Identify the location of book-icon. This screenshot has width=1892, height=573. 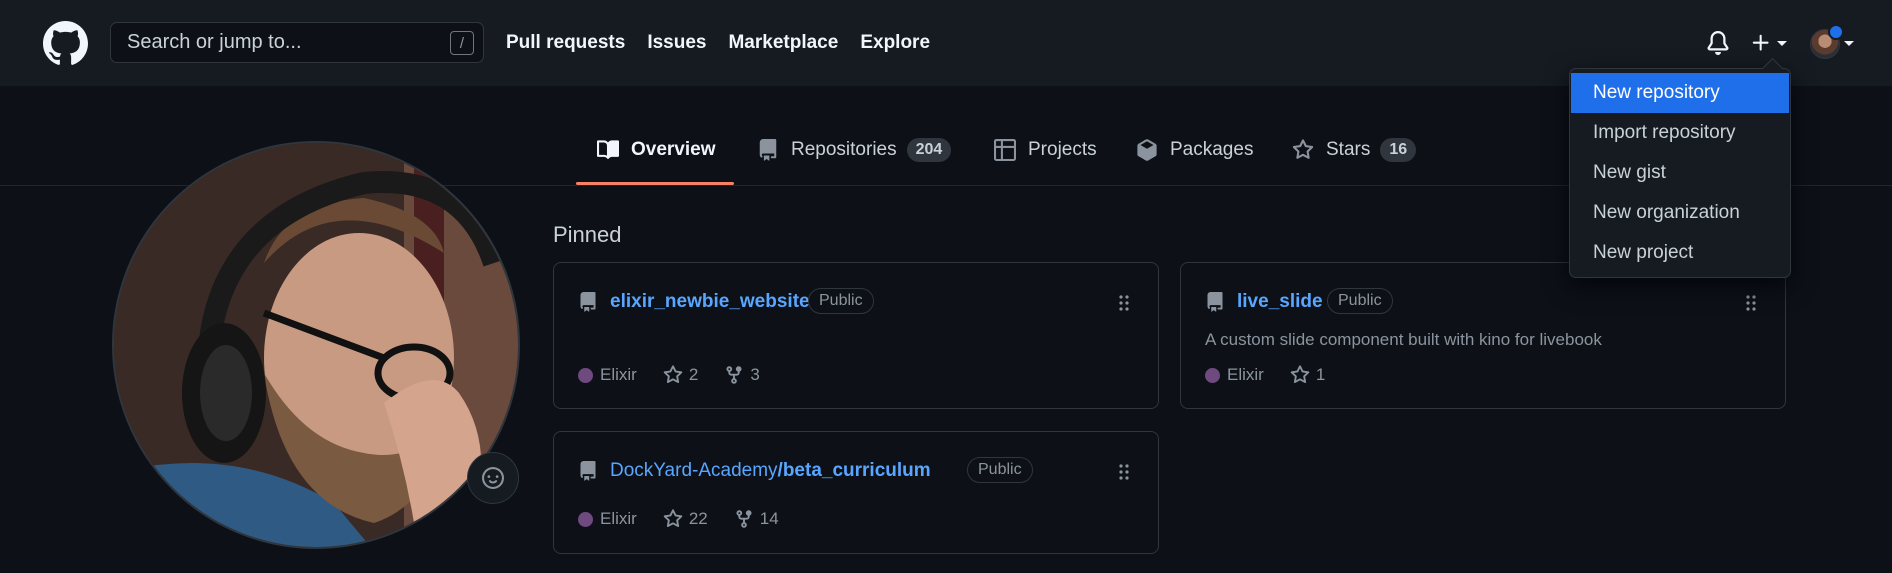
(608, 149).